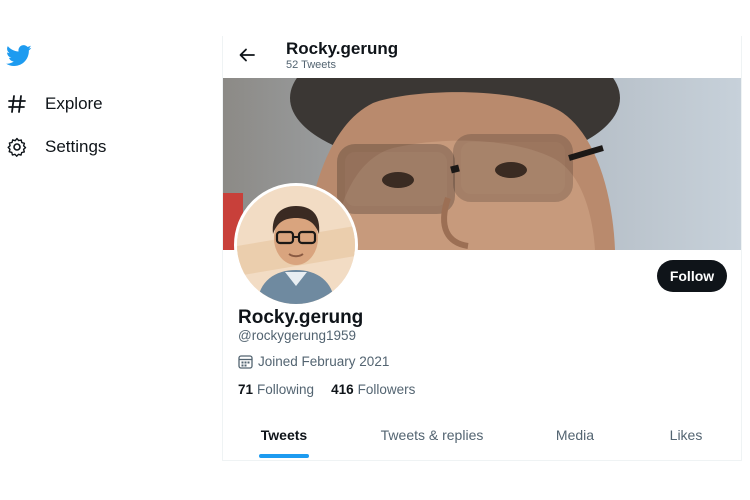  What do you see at coordinates (76, 146) in the screenshot?
I see `sidebar-item-label: Settings` at bounding box center [76, 146].